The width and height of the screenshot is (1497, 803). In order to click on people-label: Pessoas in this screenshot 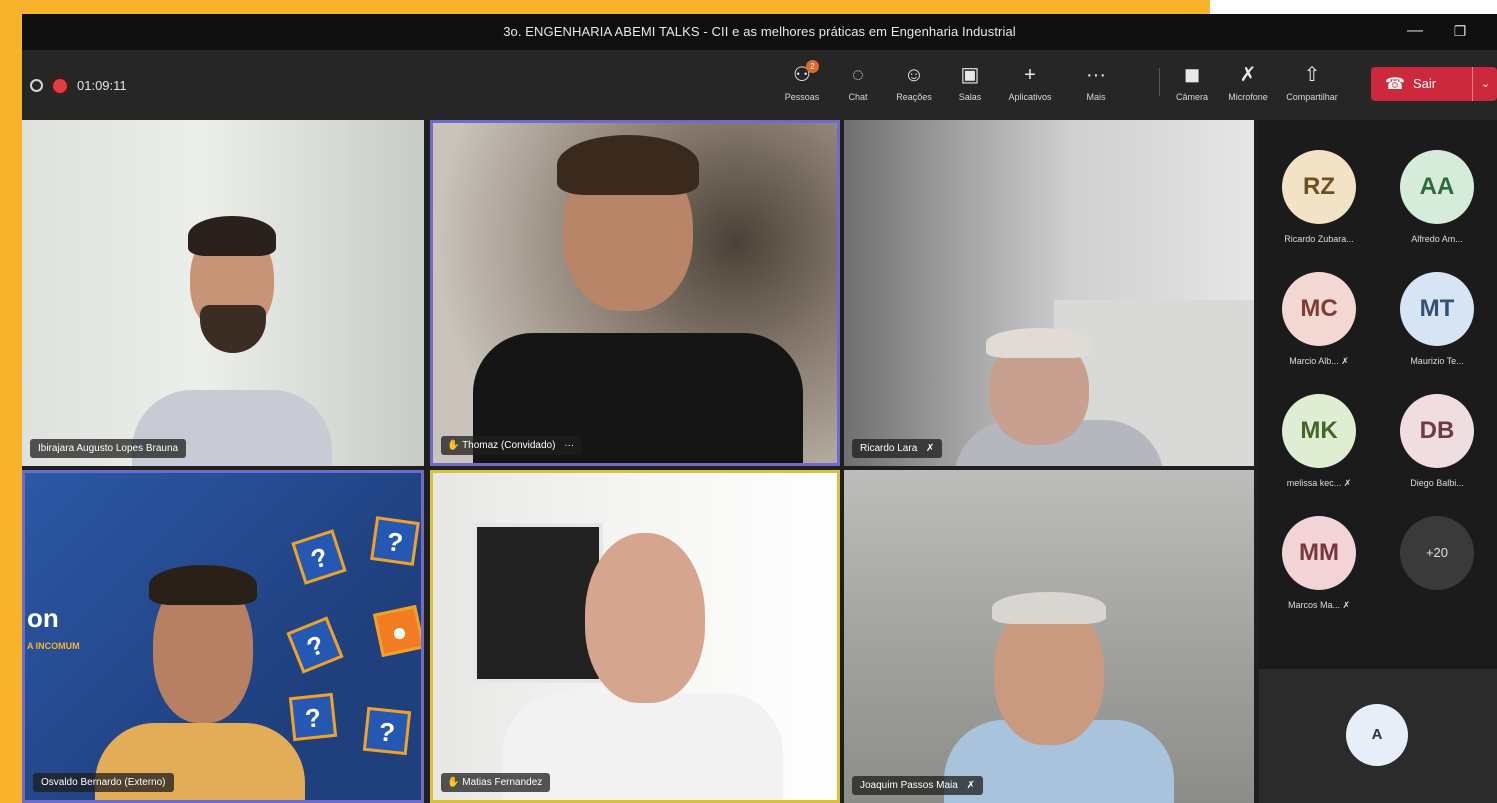, I will do `click(802, 97)`.